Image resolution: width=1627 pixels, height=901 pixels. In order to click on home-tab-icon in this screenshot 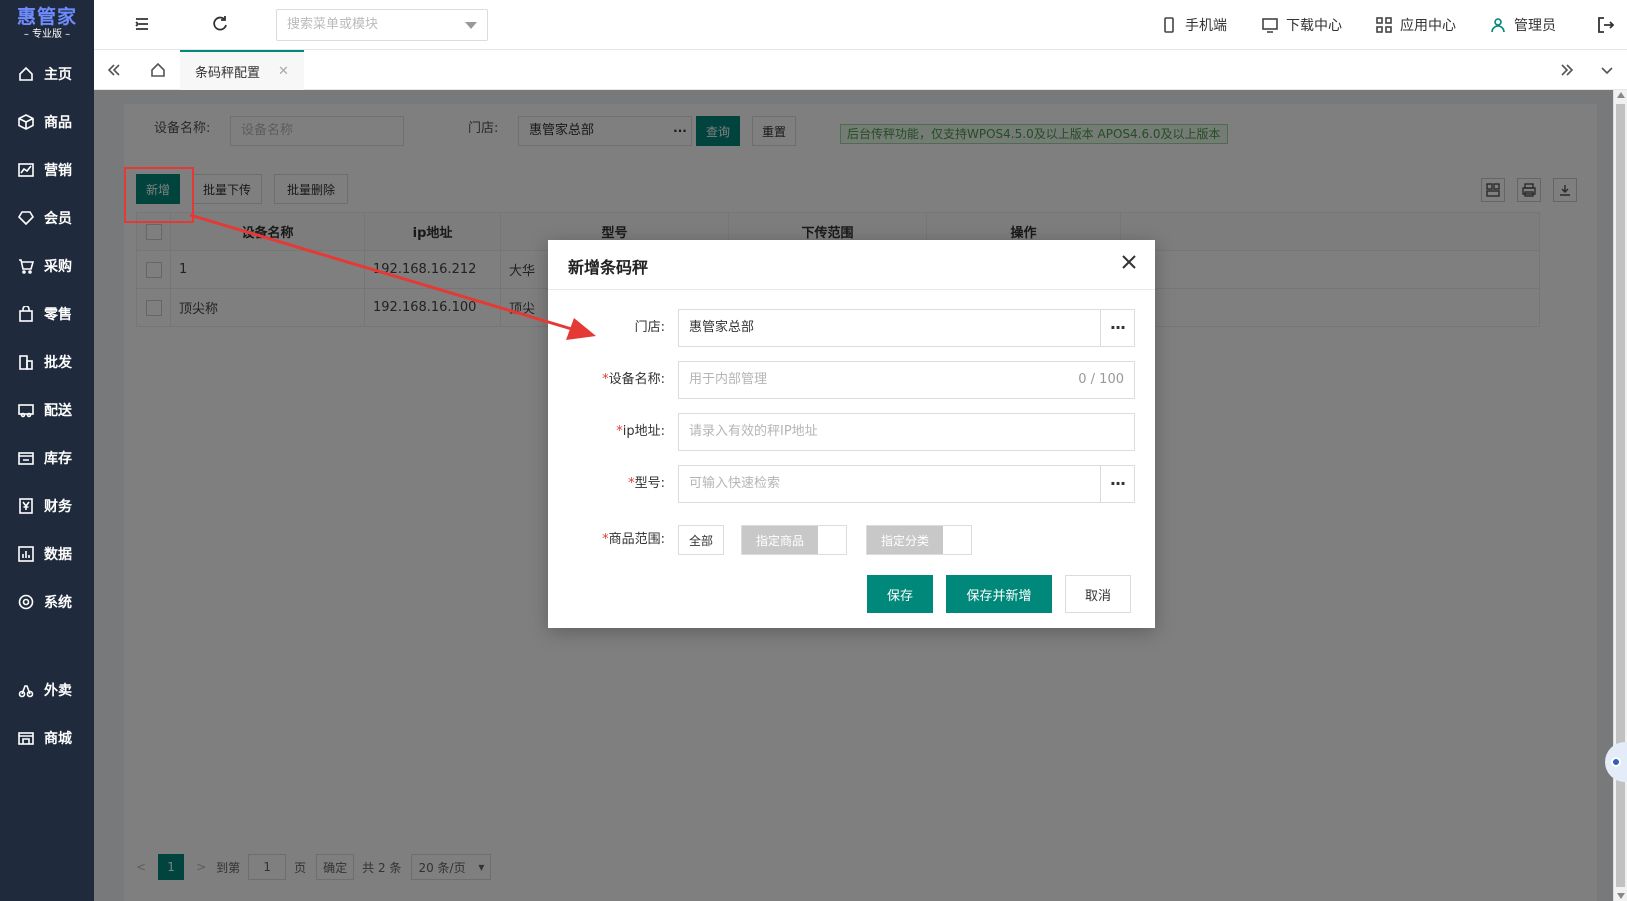, I will do `click(158, 70)`.